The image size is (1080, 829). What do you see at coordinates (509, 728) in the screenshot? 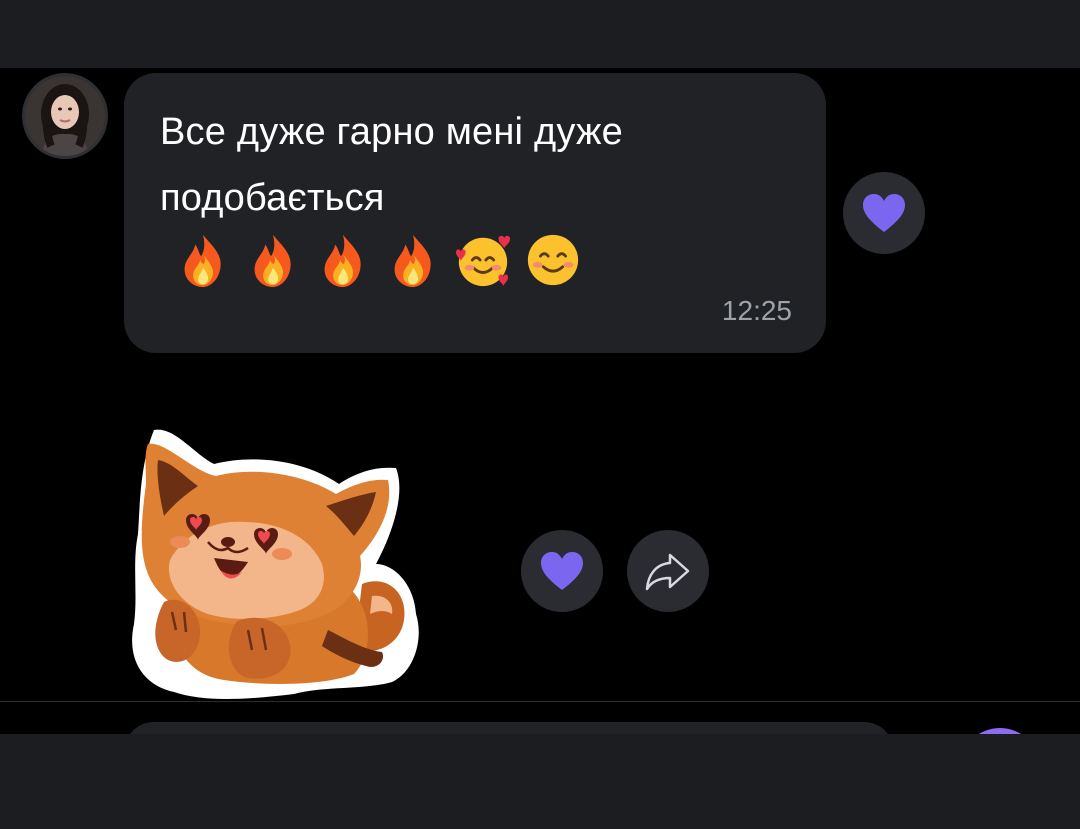
I see `message-input` at bounding box center [509, 728].